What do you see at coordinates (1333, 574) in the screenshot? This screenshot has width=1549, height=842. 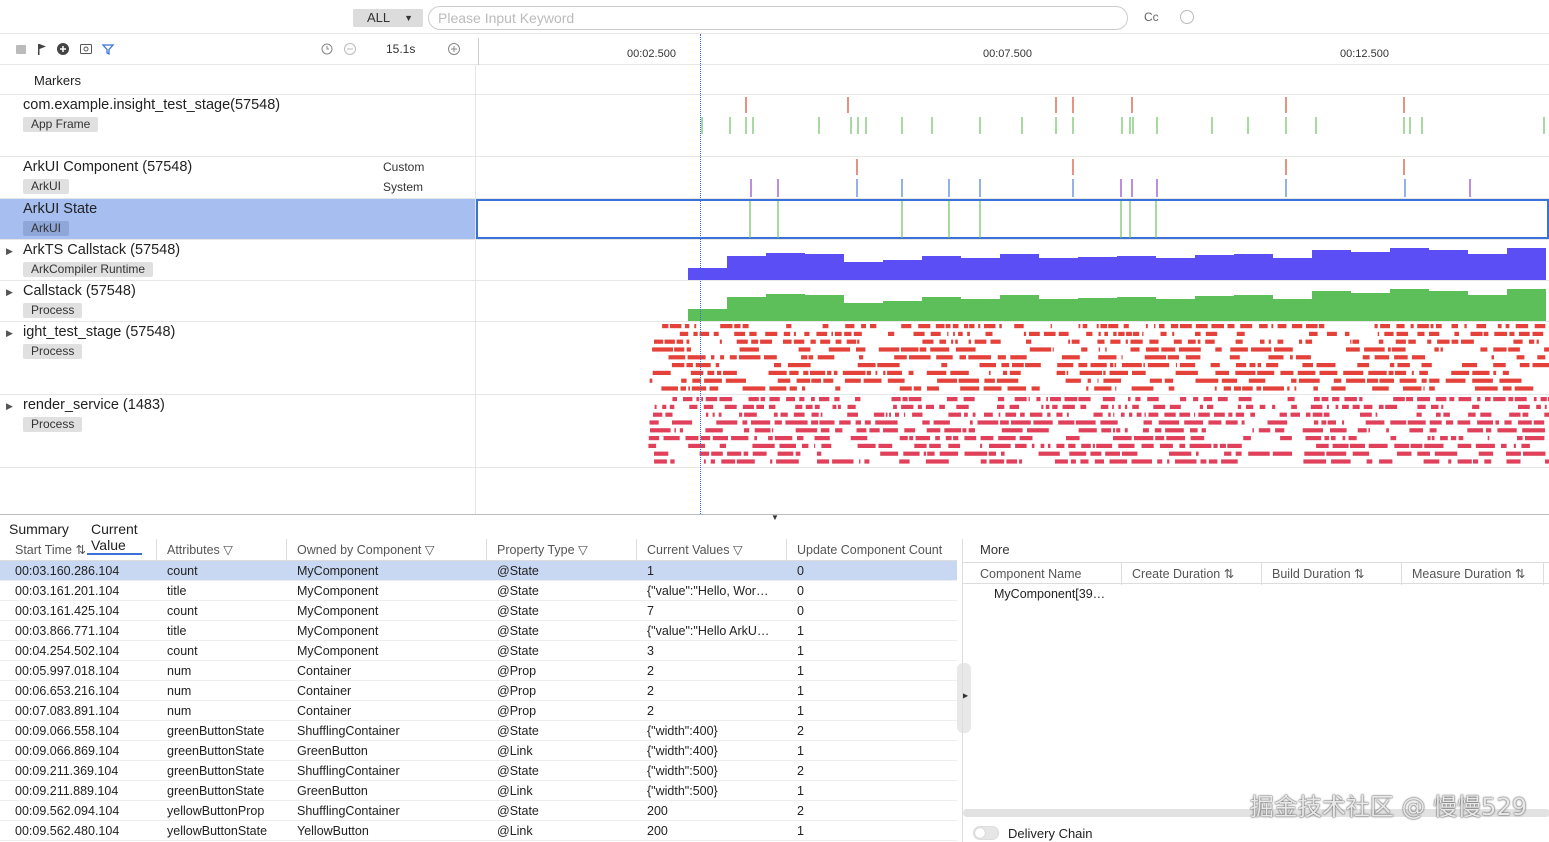 I see `col-build-duration: Build Duration ⇅` at bounding box center [1333, 574].